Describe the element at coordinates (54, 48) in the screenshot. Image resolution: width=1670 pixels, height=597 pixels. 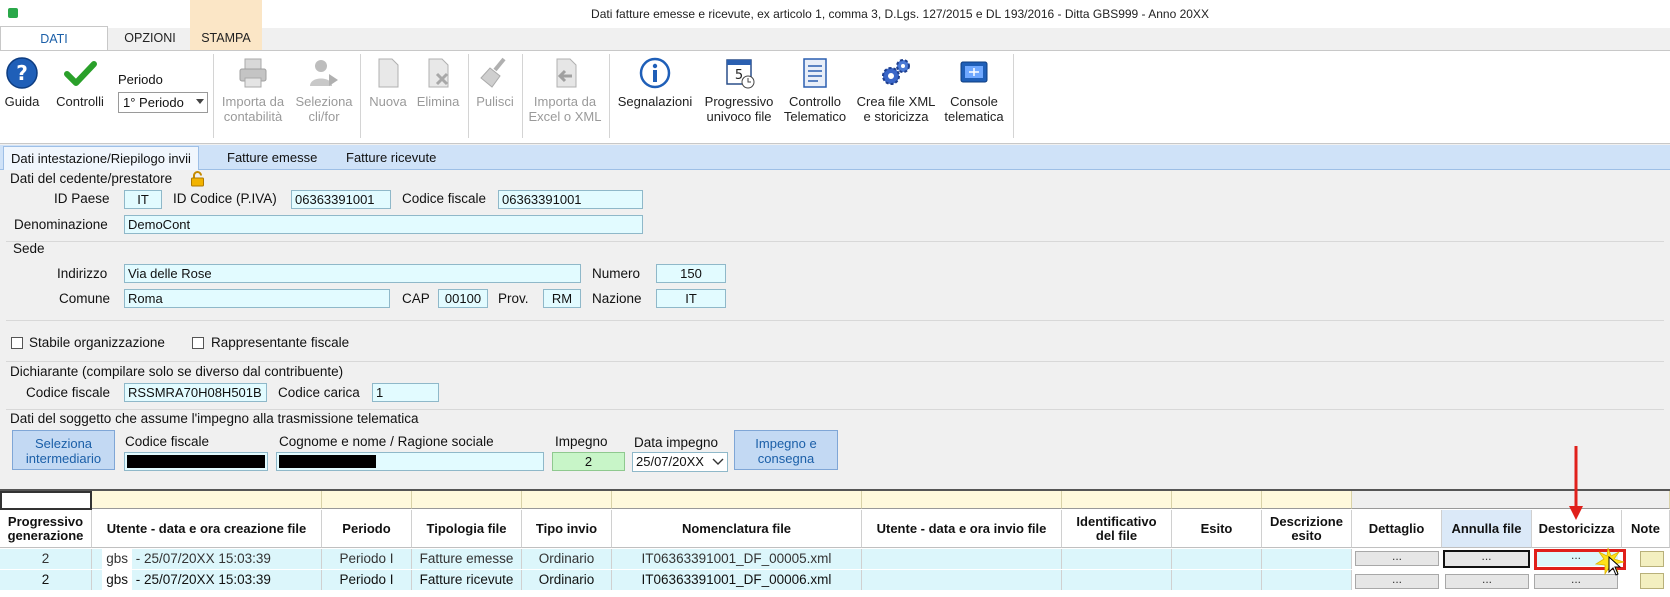
I see `tab-dati-fatture: DATI FATTURE` at that location.